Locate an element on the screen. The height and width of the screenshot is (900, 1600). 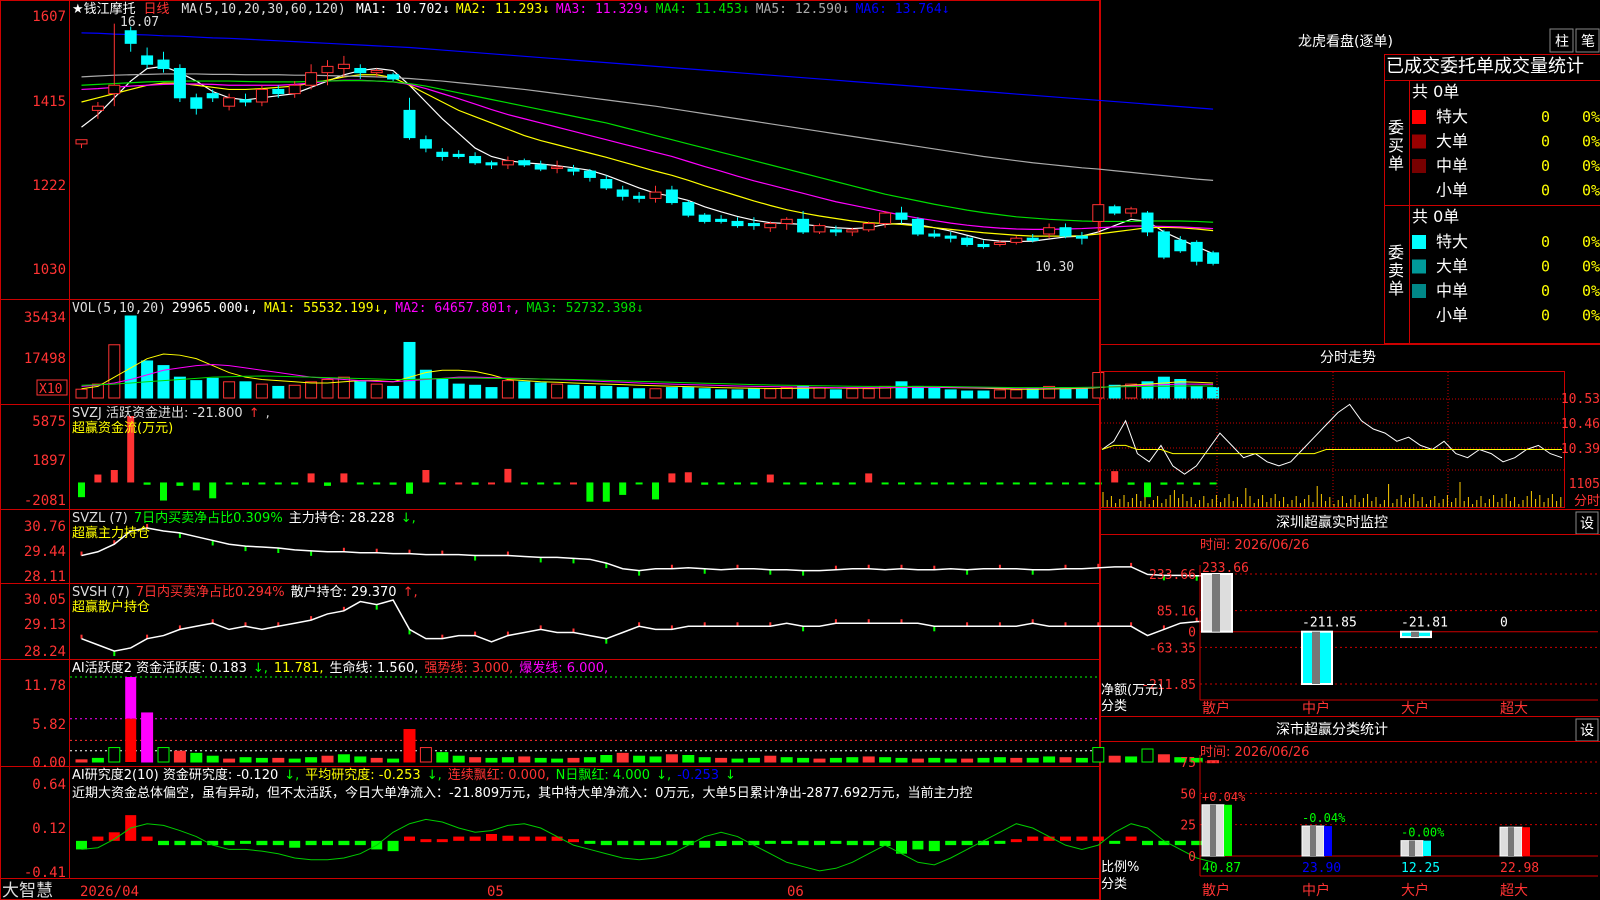
ratio-change-label: +0.04% is located at coordinates (1224, 797).